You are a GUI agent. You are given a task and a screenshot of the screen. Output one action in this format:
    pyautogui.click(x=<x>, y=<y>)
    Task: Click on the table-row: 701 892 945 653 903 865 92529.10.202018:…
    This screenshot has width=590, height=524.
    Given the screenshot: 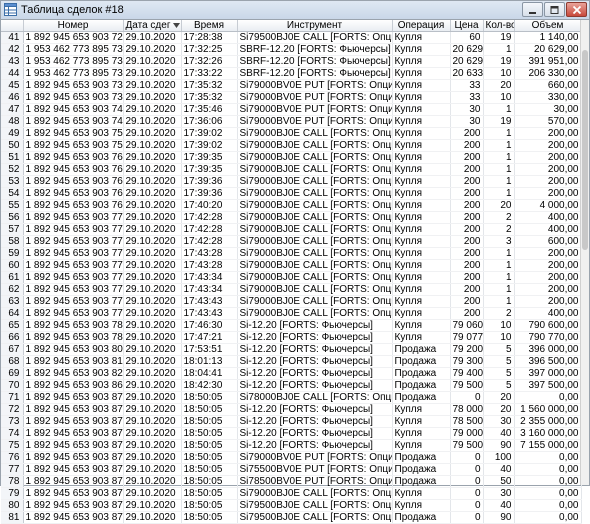 What is the action you would take?
    pyautogui.click(x=291, y=385)
    